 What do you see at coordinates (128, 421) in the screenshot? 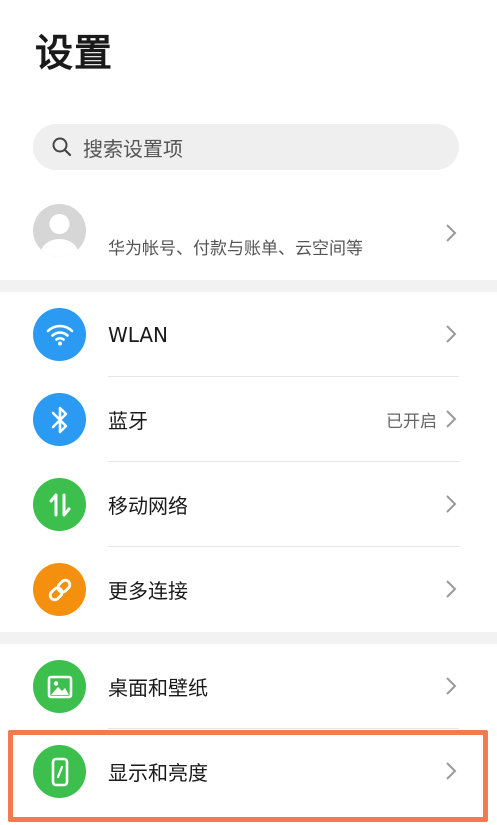
I see `settings-item-label: 蓝牙` at bounding box center [128, 421].